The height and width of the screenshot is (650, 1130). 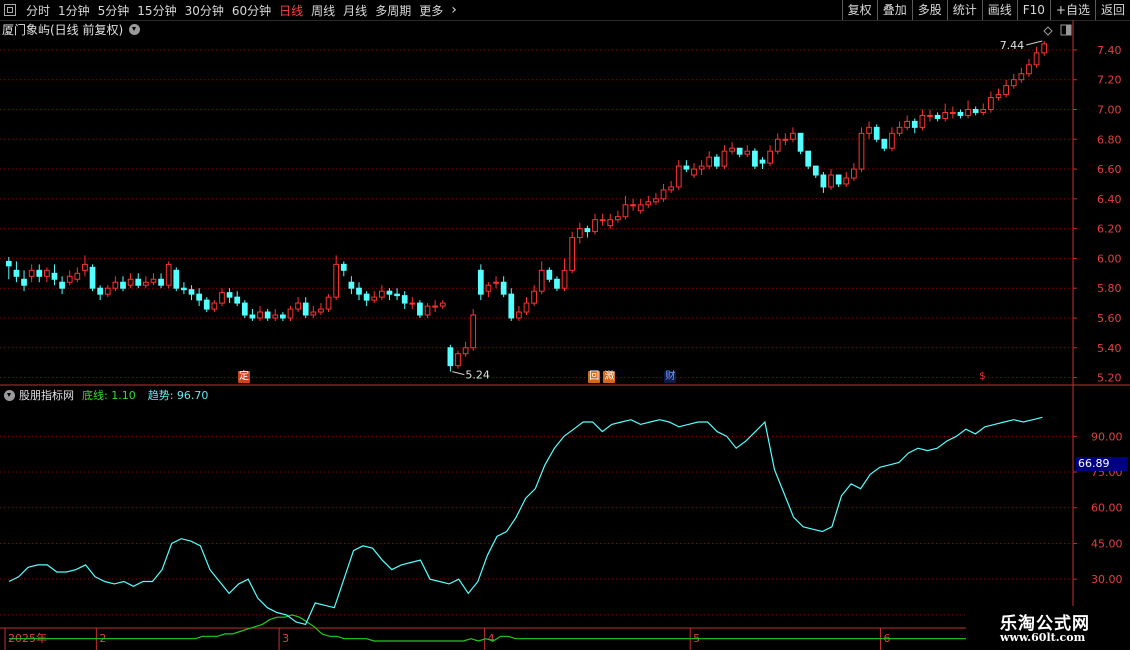 I want to click on x-tick-label: 3, so click(x=285, y=638).